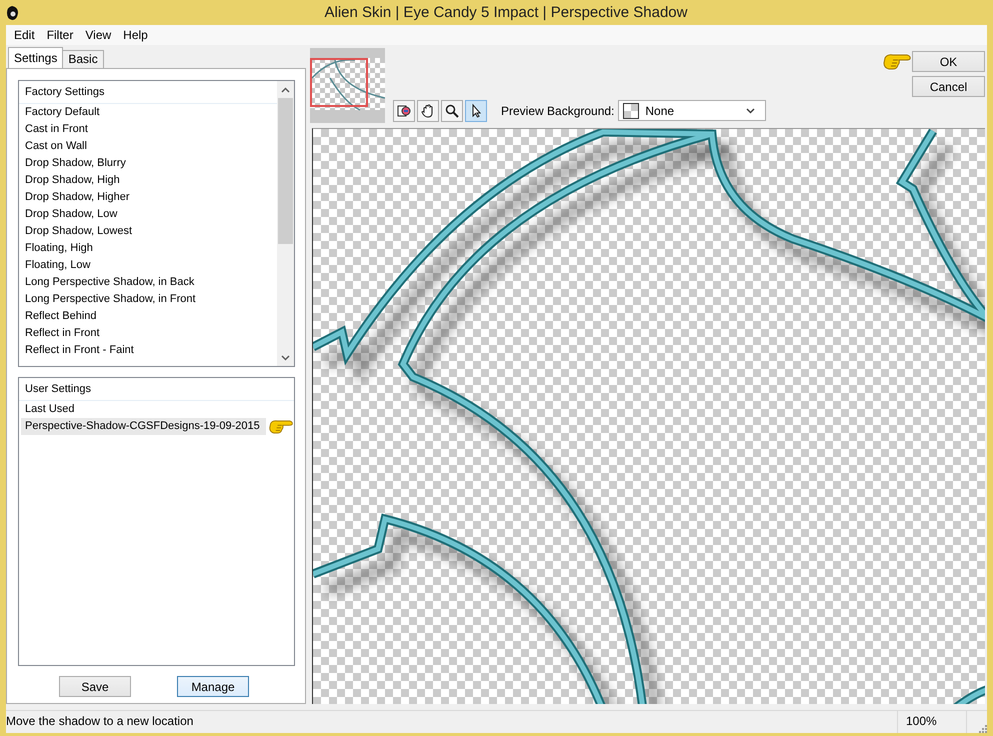  I want to click on menu-item: Help, so click(135, 35).